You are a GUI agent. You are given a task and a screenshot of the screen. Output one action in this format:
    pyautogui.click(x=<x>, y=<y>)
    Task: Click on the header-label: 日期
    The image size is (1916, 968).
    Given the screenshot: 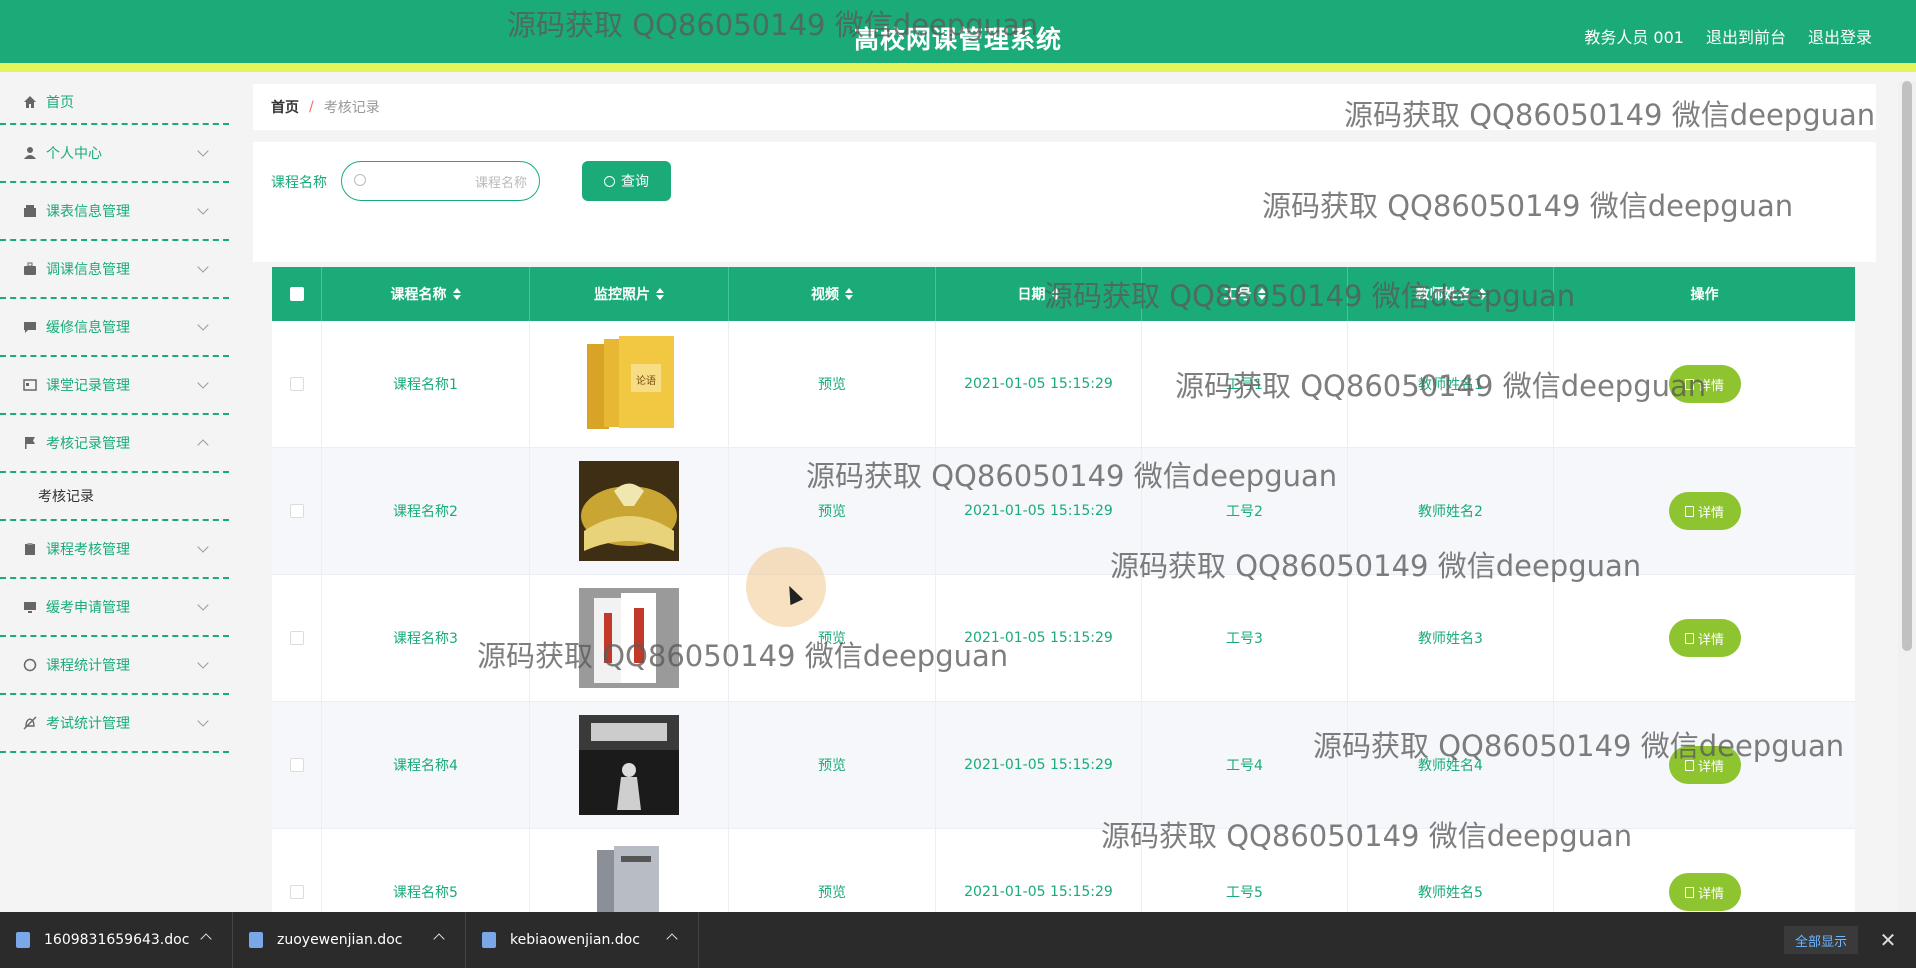 What is the action you would take?
    pyautogui.click(x=1031, y=295)
    